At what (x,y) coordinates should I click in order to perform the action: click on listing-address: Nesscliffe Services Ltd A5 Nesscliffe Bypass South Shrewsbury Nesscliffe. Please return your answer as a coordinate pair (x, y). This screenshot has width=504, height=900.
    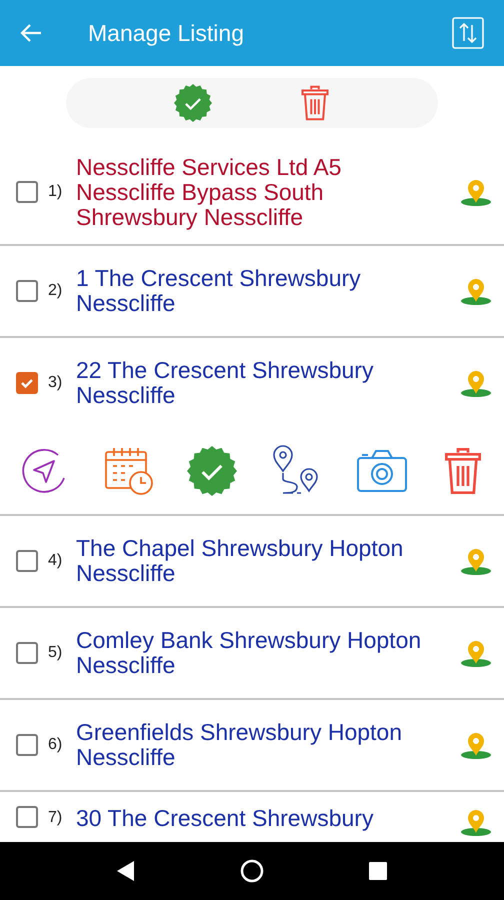
    Looking at the image, I should click on (260, 192).